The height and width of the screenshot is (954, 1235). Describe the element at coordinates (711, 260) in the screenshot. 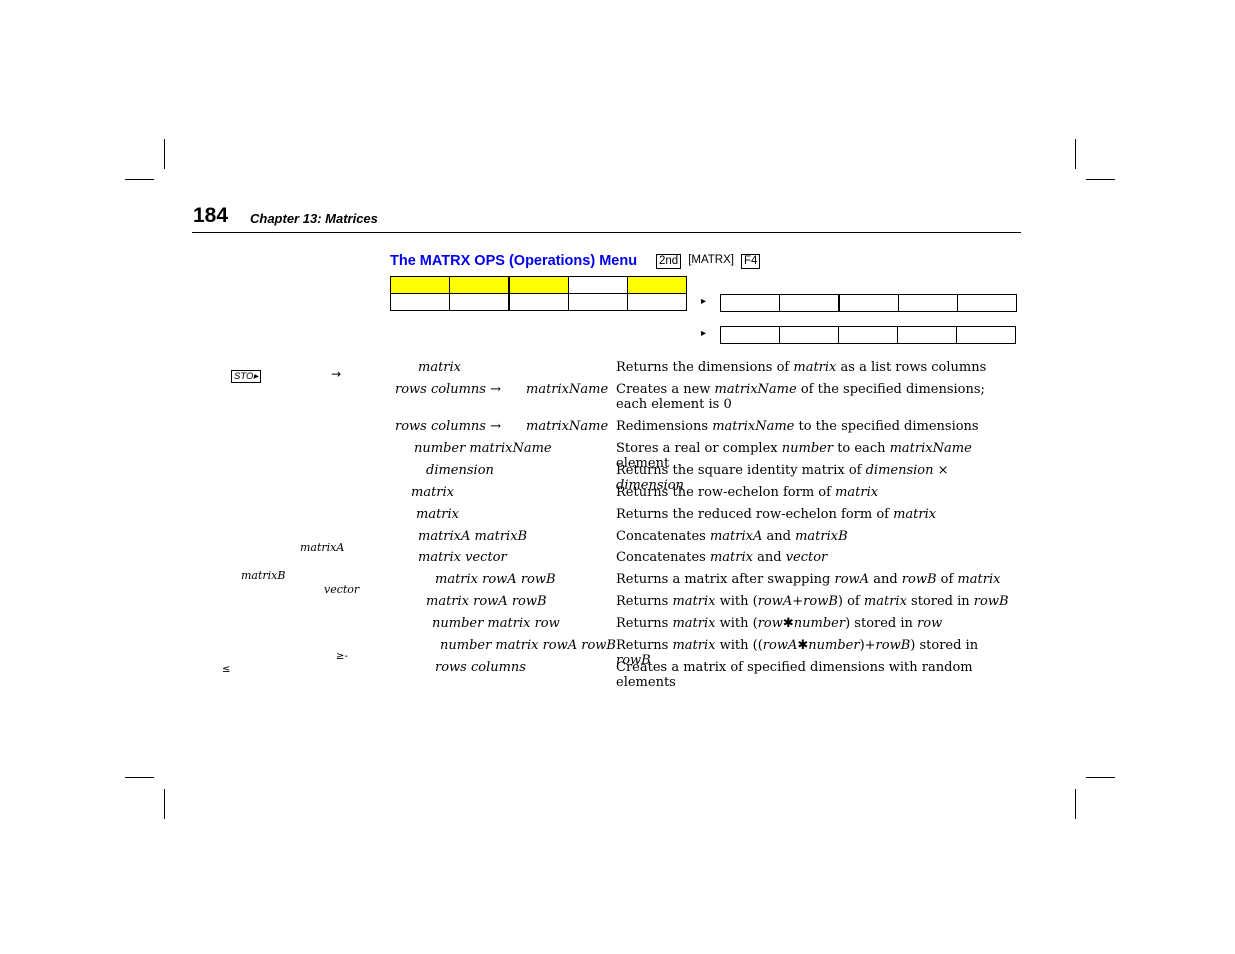

I see `key-matrx: [MATRX]` at that location.